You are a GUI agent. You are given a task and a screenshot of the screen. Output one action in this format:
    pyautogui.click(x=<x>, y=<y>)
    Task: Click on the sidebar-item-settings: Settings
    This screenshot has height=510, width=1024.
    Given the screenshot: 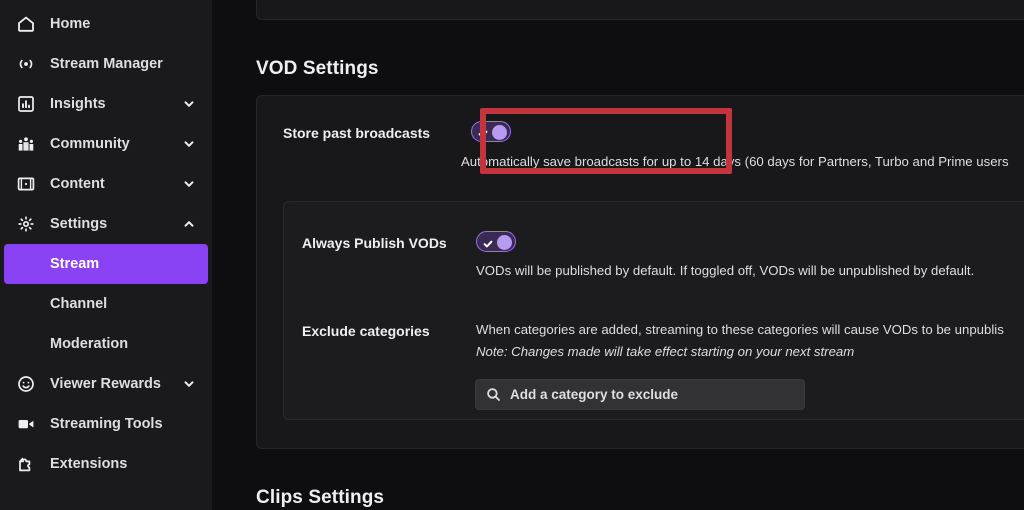 What is the action you would take?
    pyautogui.click(x=106, y=224)
    